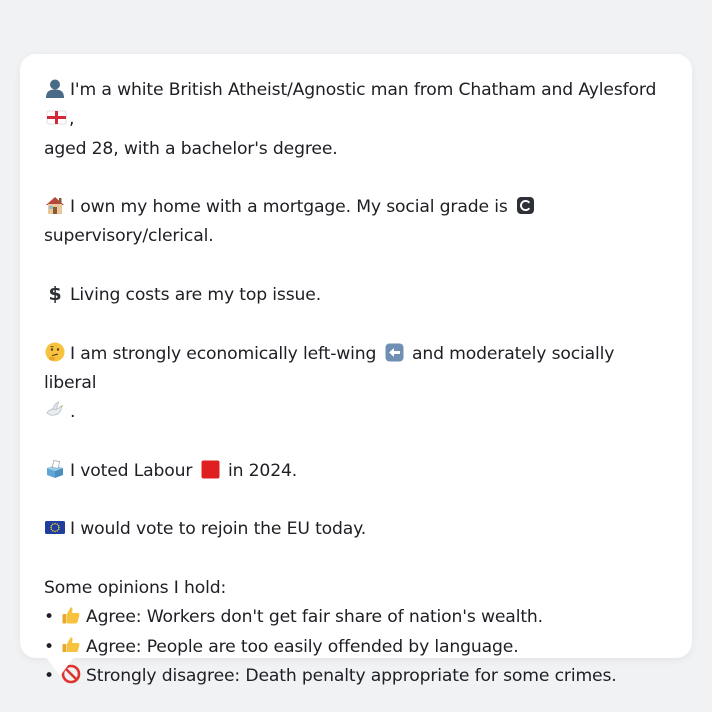 The image size is (712, 712). What do you see at coordinates (262, 470) in the screenshot?
I see `vote-text-b: in 2024.` at bounding box center [262, 470].